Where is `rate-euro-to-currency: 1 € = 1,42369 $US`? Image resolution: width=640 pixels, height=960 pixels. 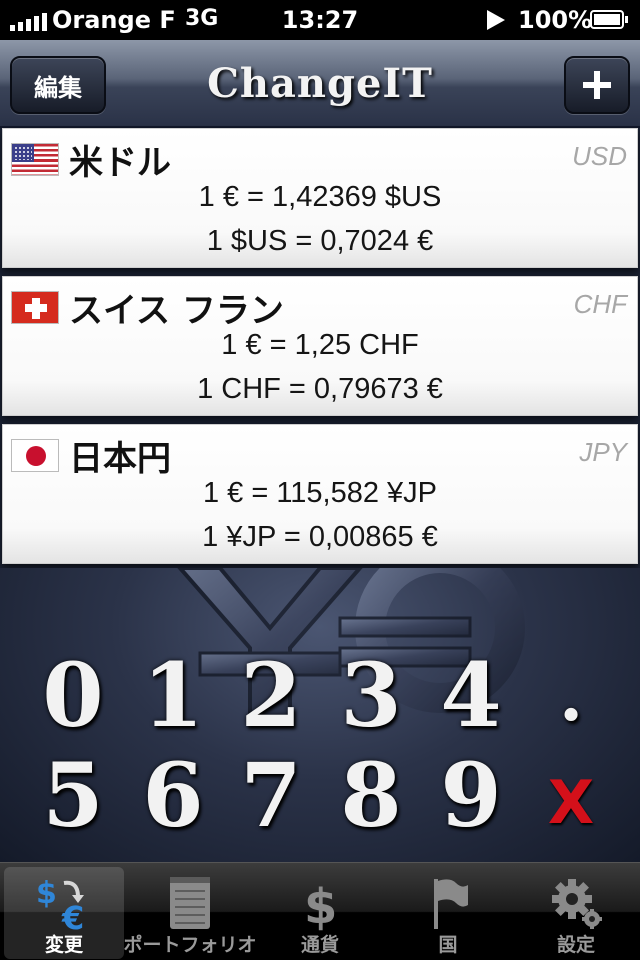 rate-euro-to-currency: 1 € = 1,42369 $US is located at coordinates (320, 197).